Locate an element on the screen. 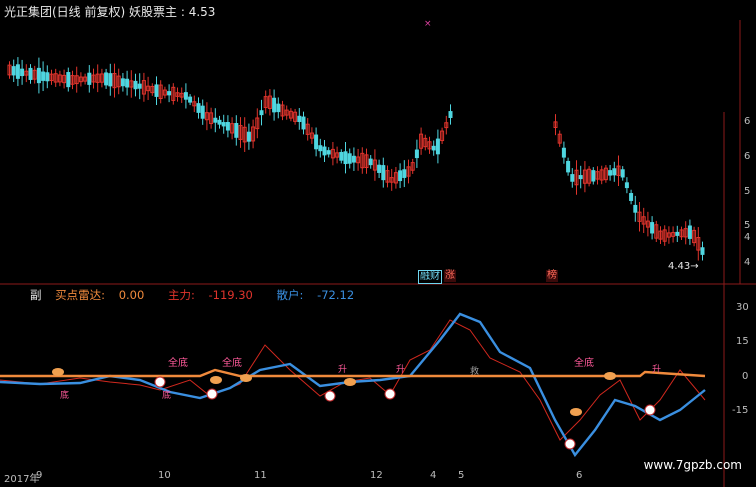 The width and height of the screenshot is (756, 487). buy-radar-line is located at coordinates (353, 373).